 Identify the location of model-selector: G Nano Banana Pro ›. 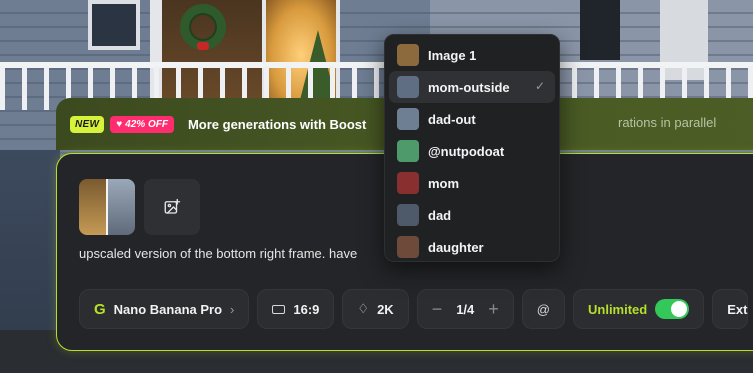
(164, 309).